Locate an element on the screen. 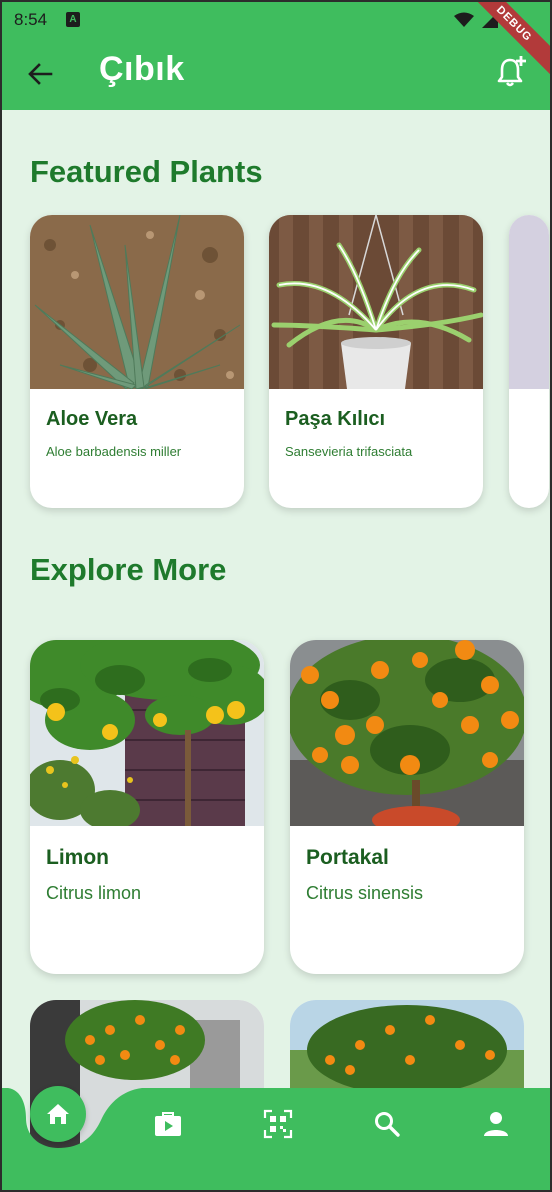 Image resolution: width=552 pixels, height=1192 pixels. featured-section-title: Featured Plants is located at coordinates (146, 171).